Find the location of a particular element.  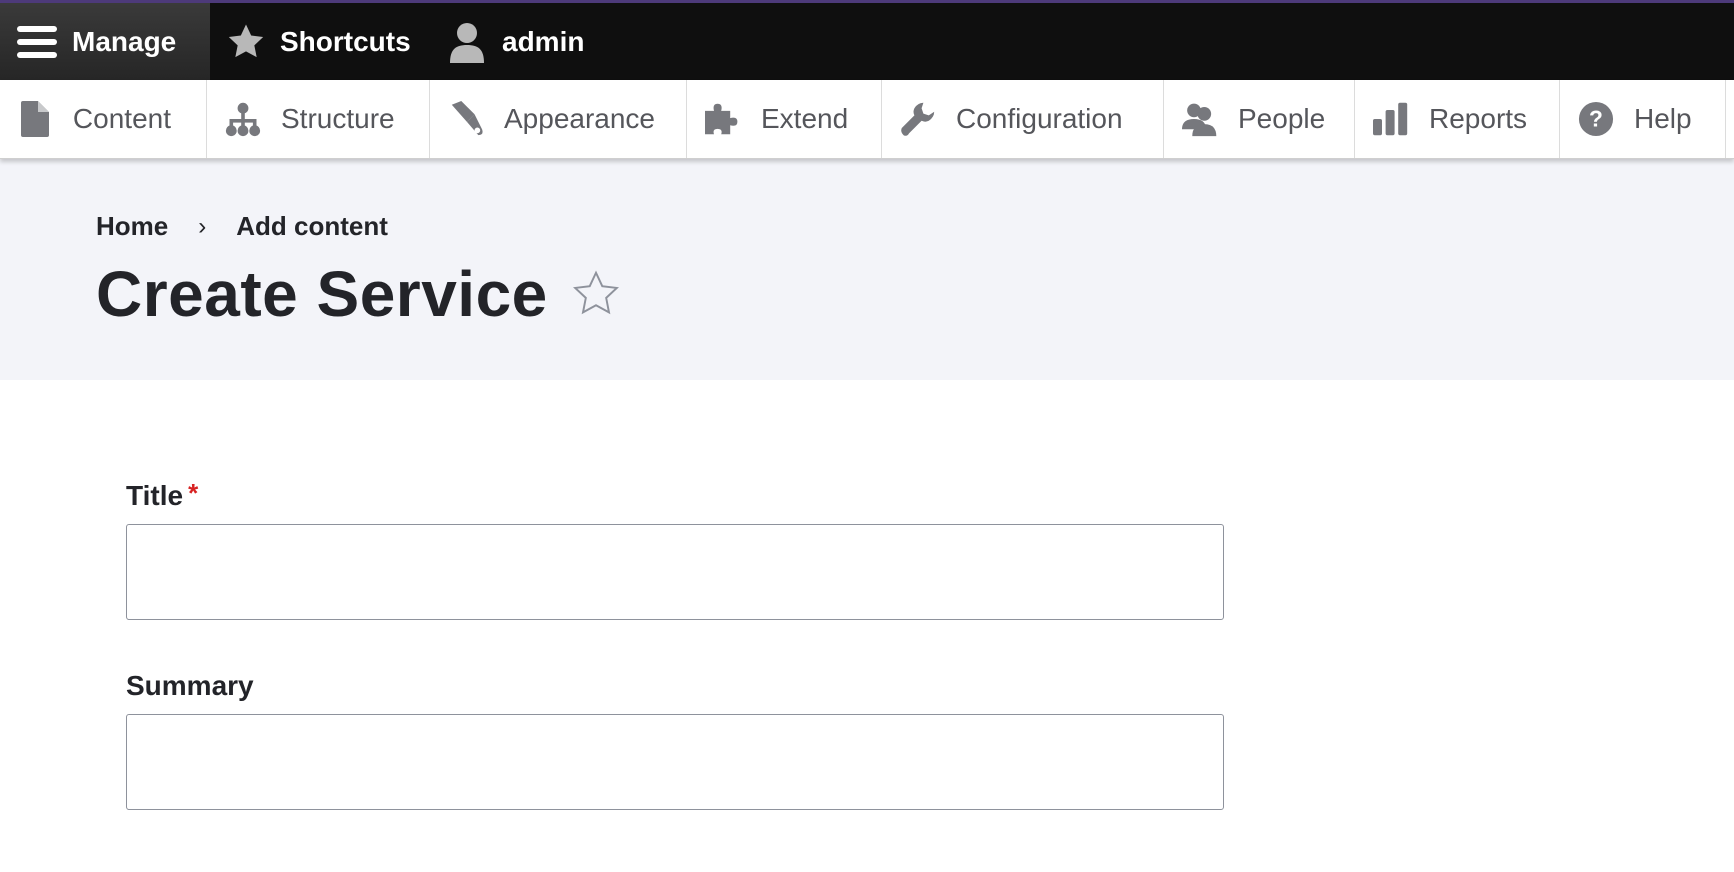

tray-item-structure: Structure is located at coordinates (318, 119).